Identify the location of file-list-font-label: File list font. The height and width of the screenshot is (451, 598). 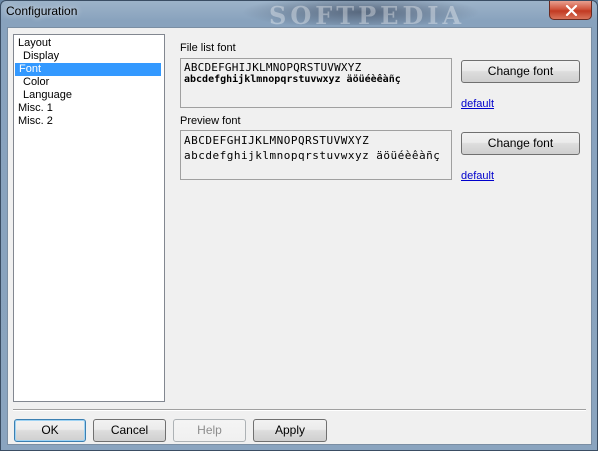
(208, 48).